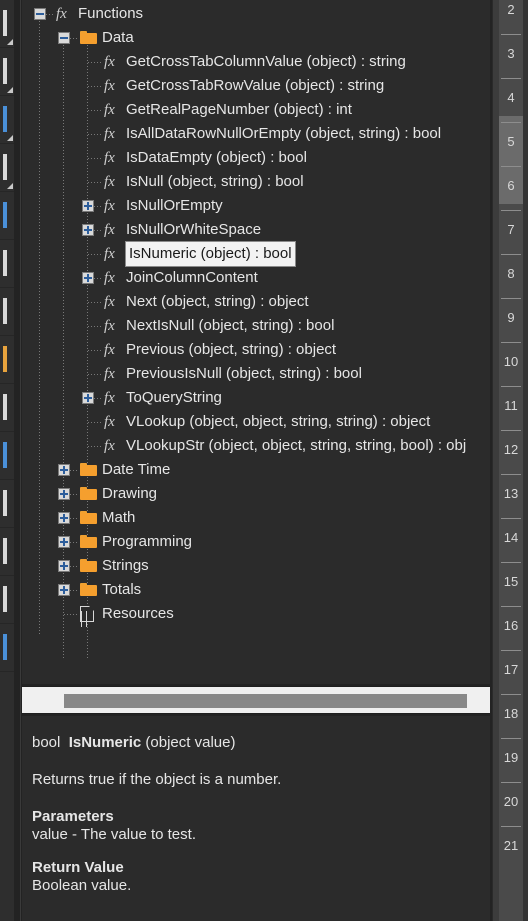 This screenshot has height=921, width=528. I want to click on tree-node-label: Next (object, string) : object, so click(217, 302).